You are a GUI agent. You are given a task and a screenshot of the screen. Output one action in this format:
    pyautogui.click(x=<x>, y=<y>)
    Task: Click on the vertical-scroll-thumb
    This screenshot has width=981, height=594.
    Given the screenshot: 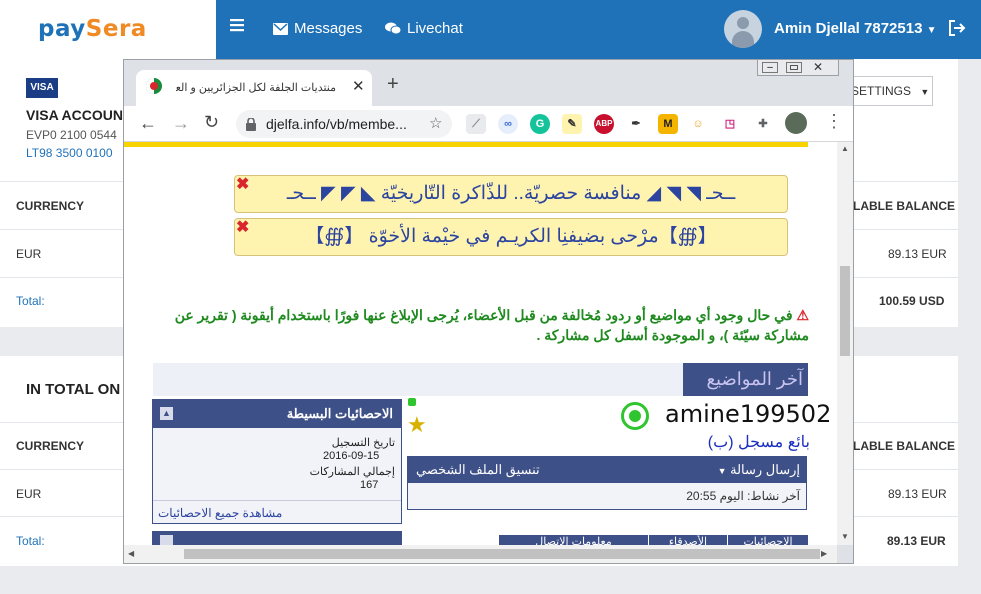 What is the action you would take?
    pyautogui.click(x=845, y=311)
    